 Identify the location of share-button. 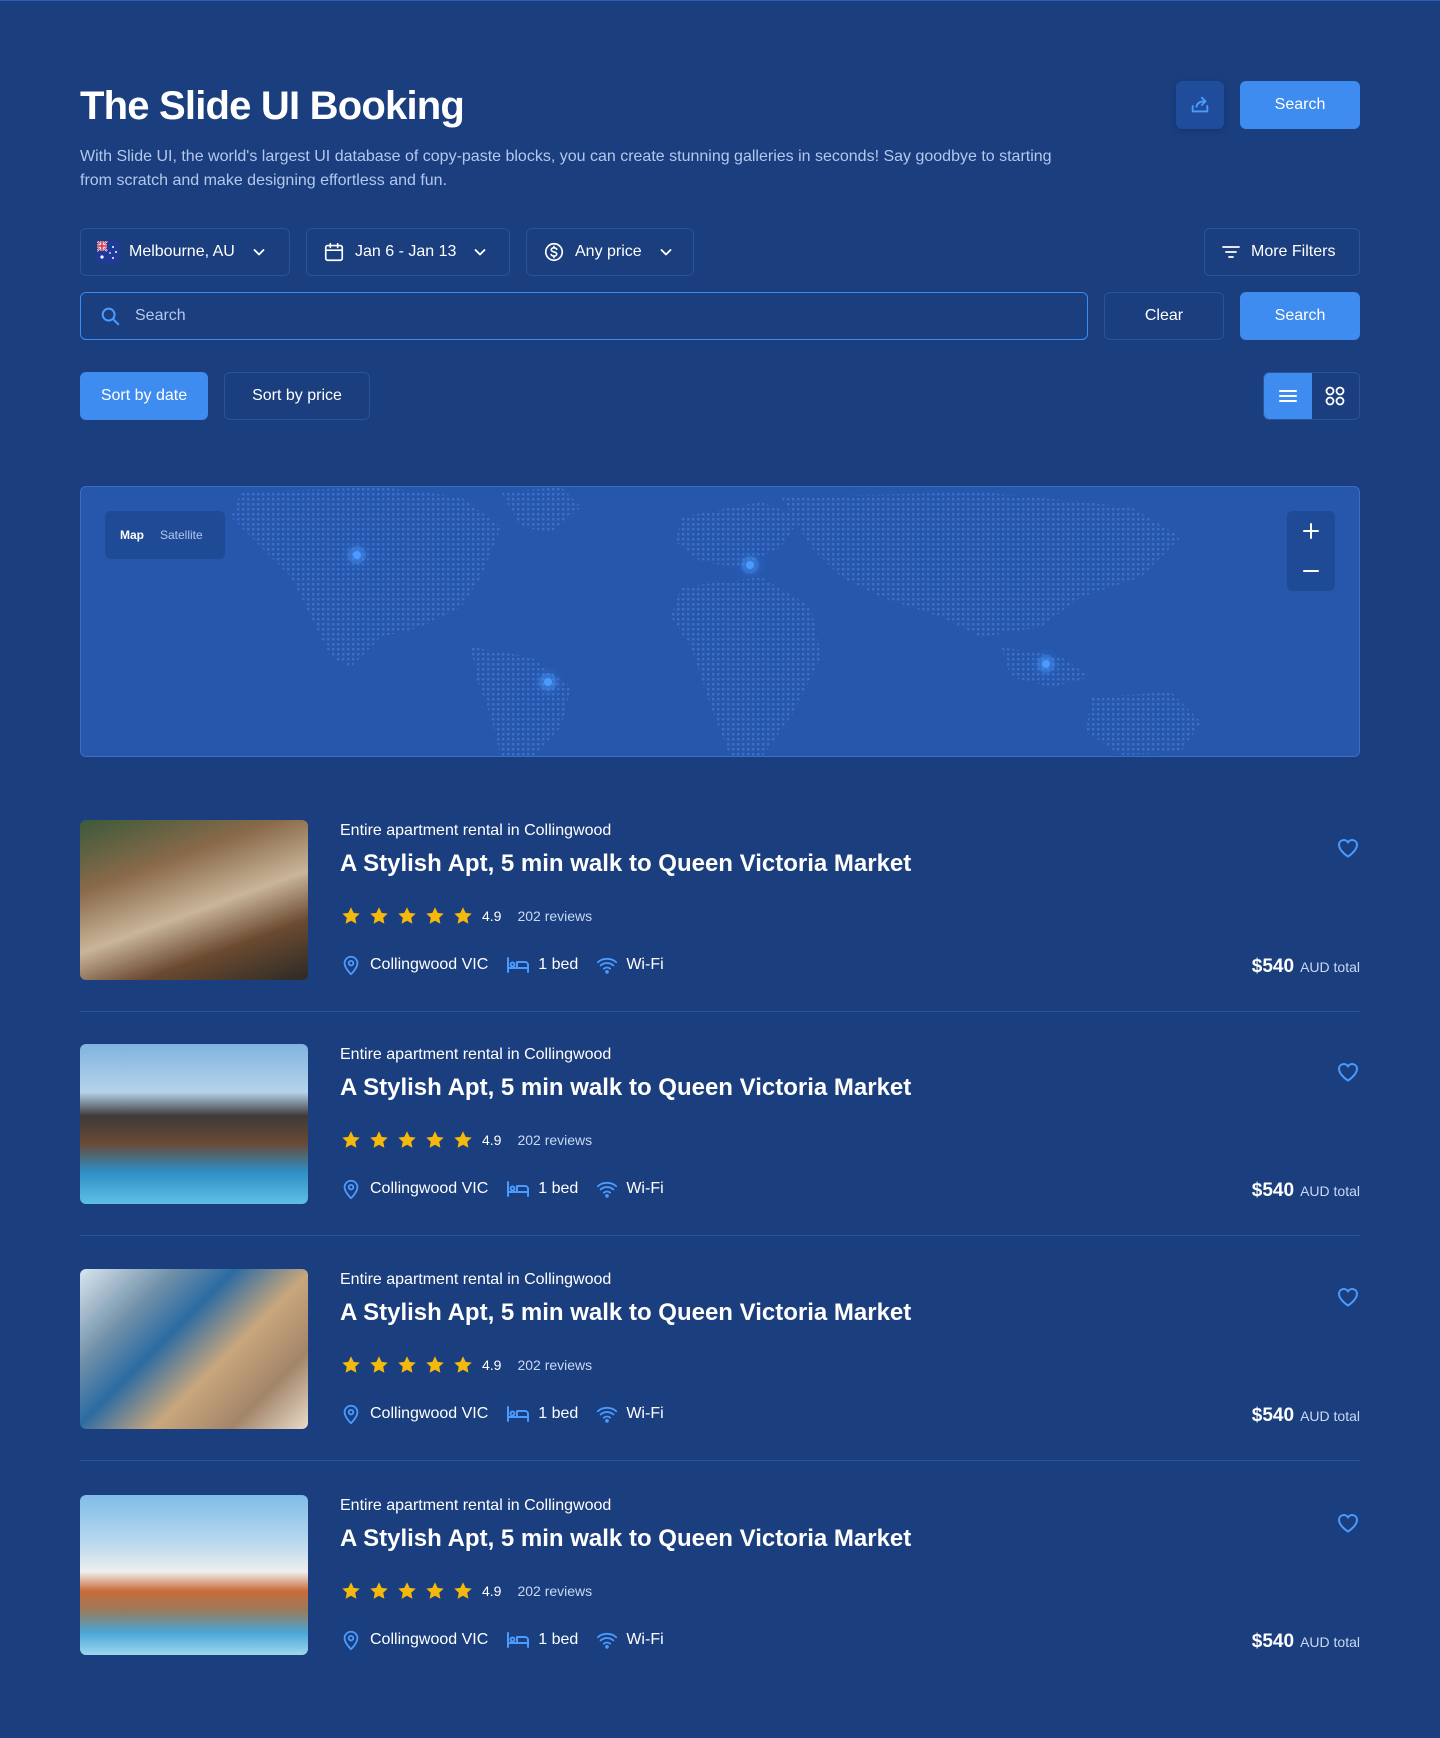
(1200, 105).